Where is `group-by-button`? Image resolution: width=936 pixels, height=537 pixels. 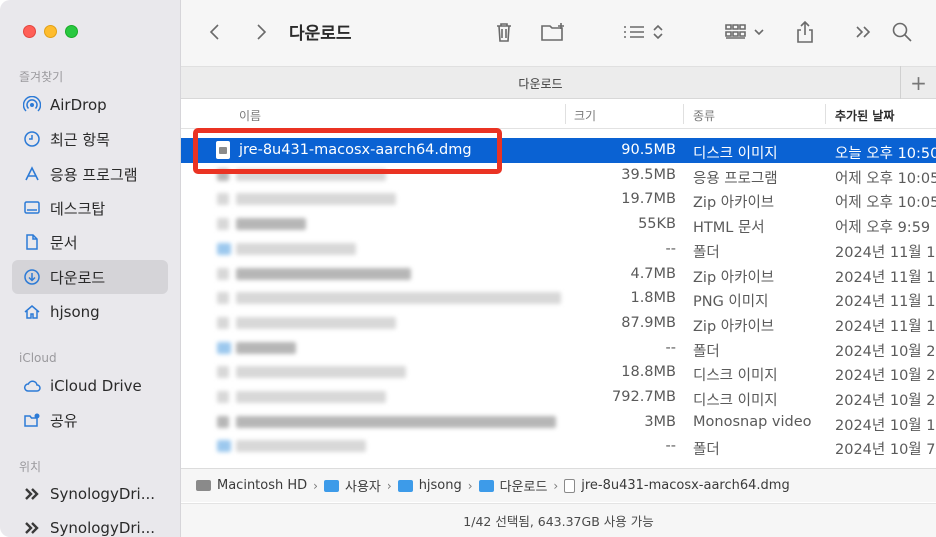
group-by-button is located at coordinates (746, 32).